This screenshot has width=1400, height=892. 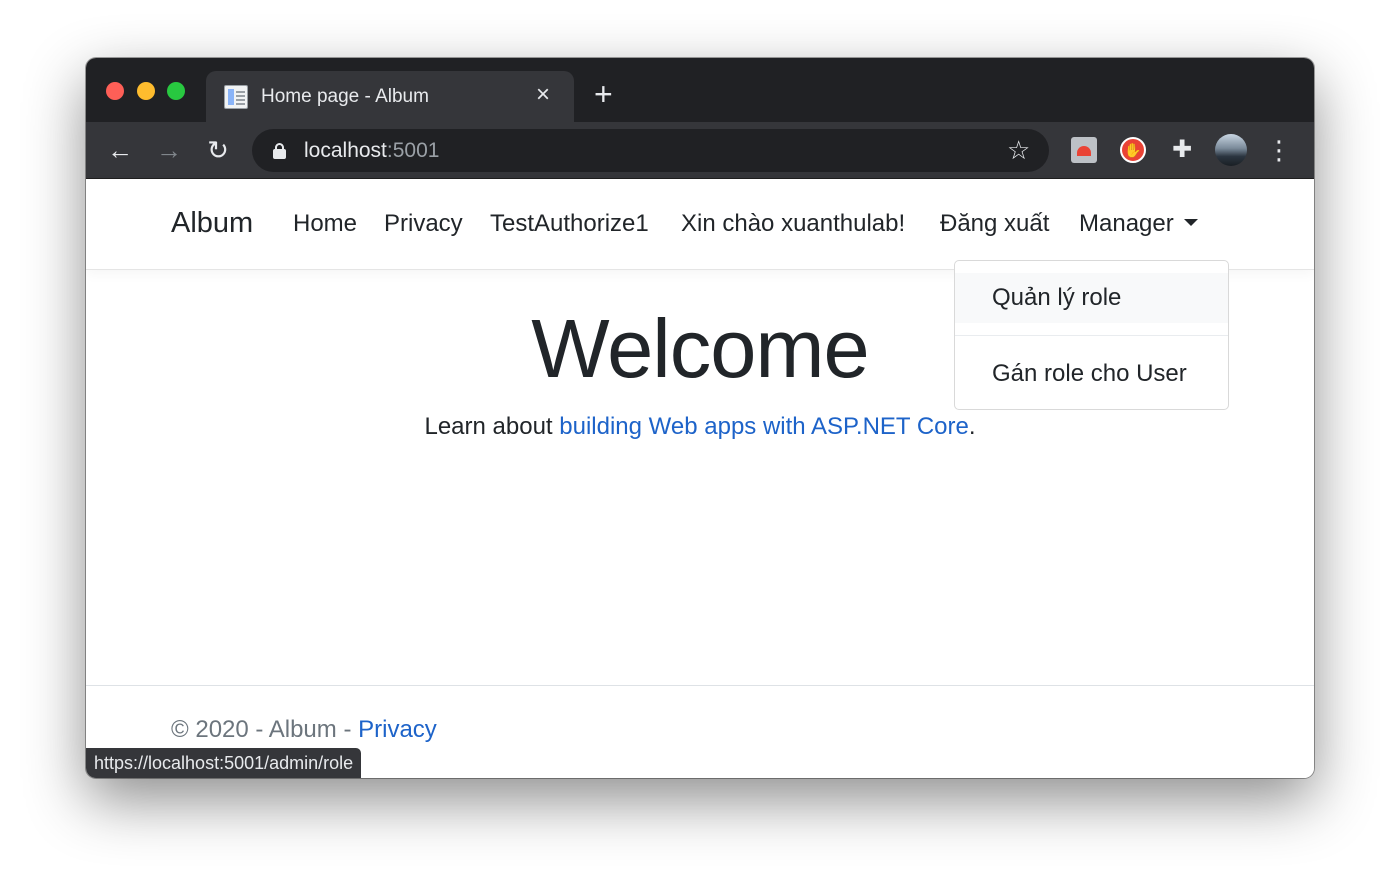 I want to click on page-favicon-icon, so click(x=236, y=97).